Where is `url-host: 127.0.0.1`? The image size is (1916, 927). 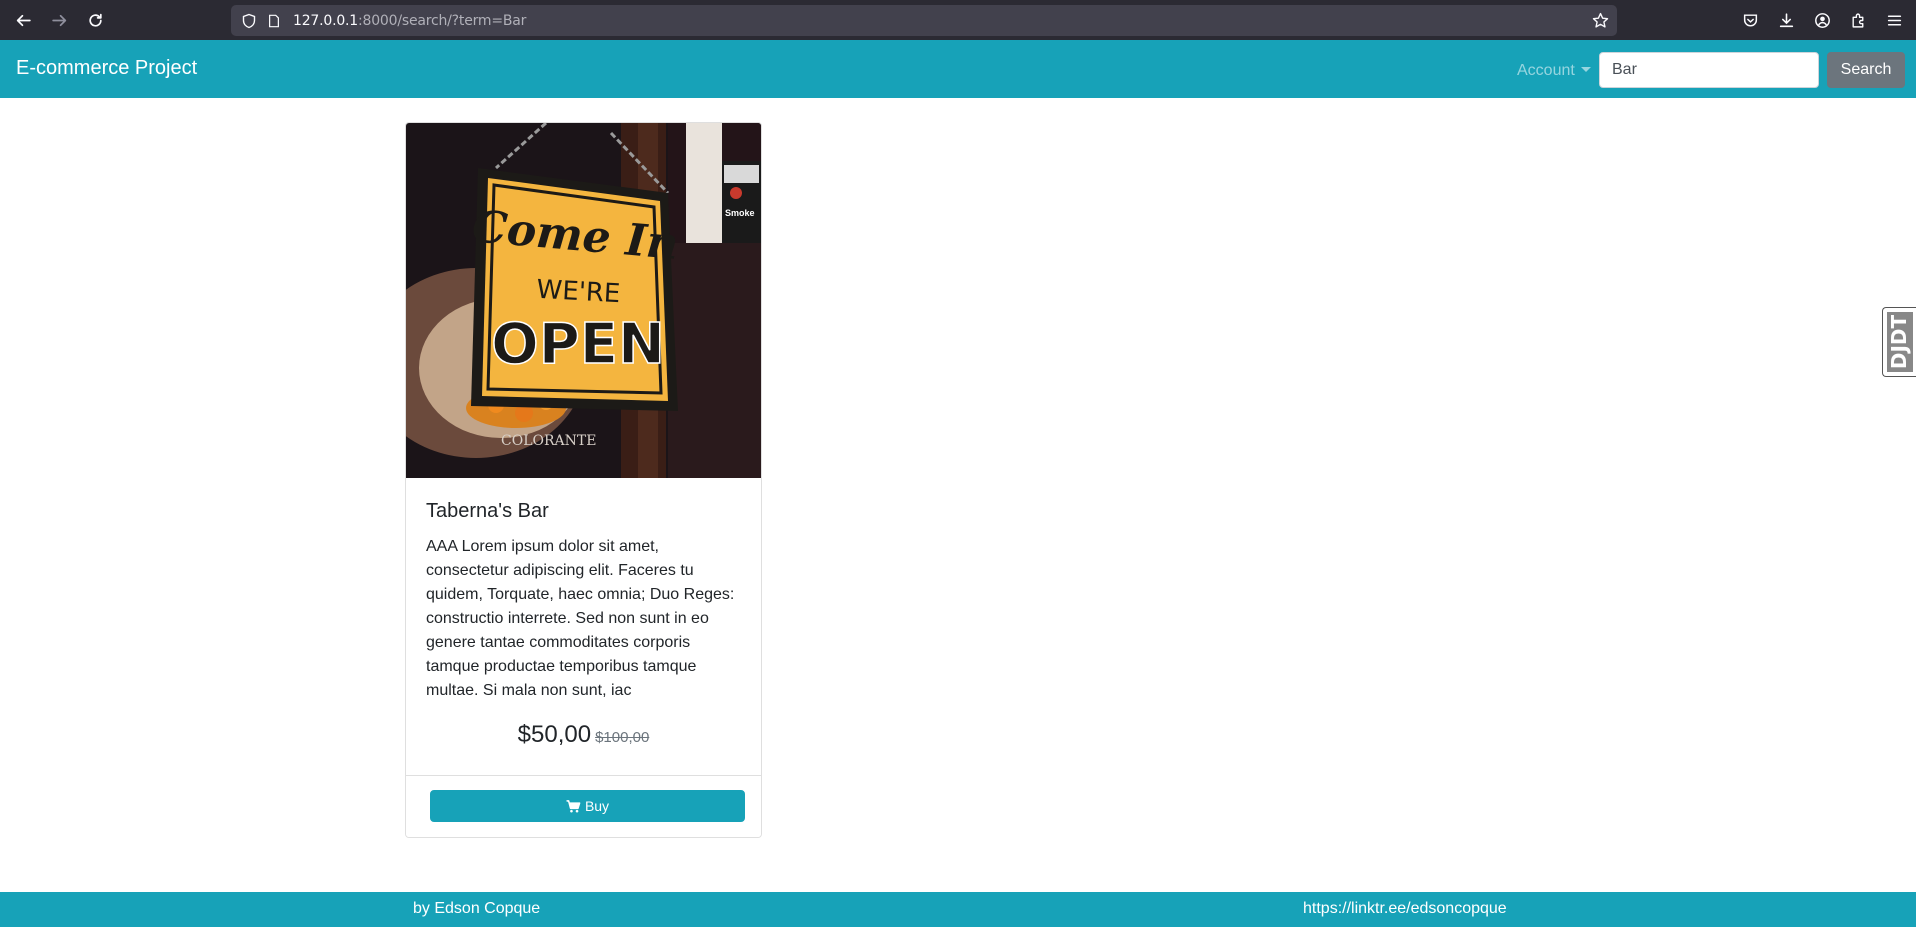
url-host: 127.0.0.1 is located at coordinates (325, 20).